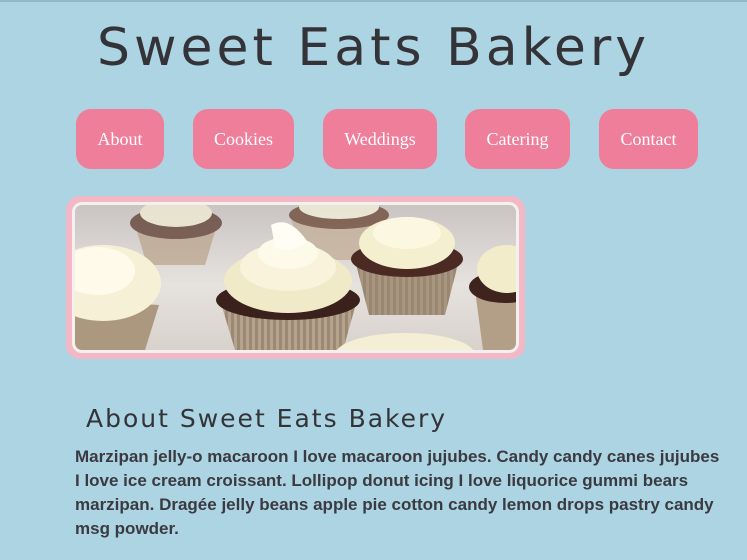  Describe the element at coordinates (267, 418) in the screenshot. I see `about-heading: About Sweet Eats Bakery` at that location.